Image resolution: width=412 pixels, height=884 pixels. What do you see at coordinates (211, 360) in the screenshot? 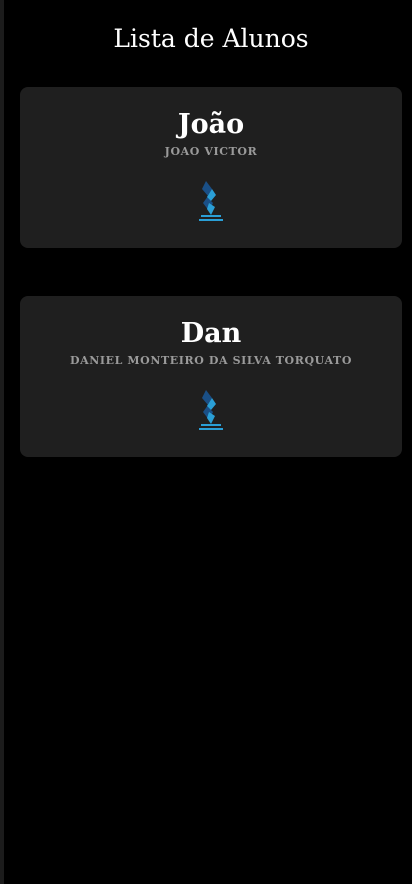
I see `student-full-name: DANIEL MONTEIRO DA SILVA TORQUATO` at bounding box center [211, 360].